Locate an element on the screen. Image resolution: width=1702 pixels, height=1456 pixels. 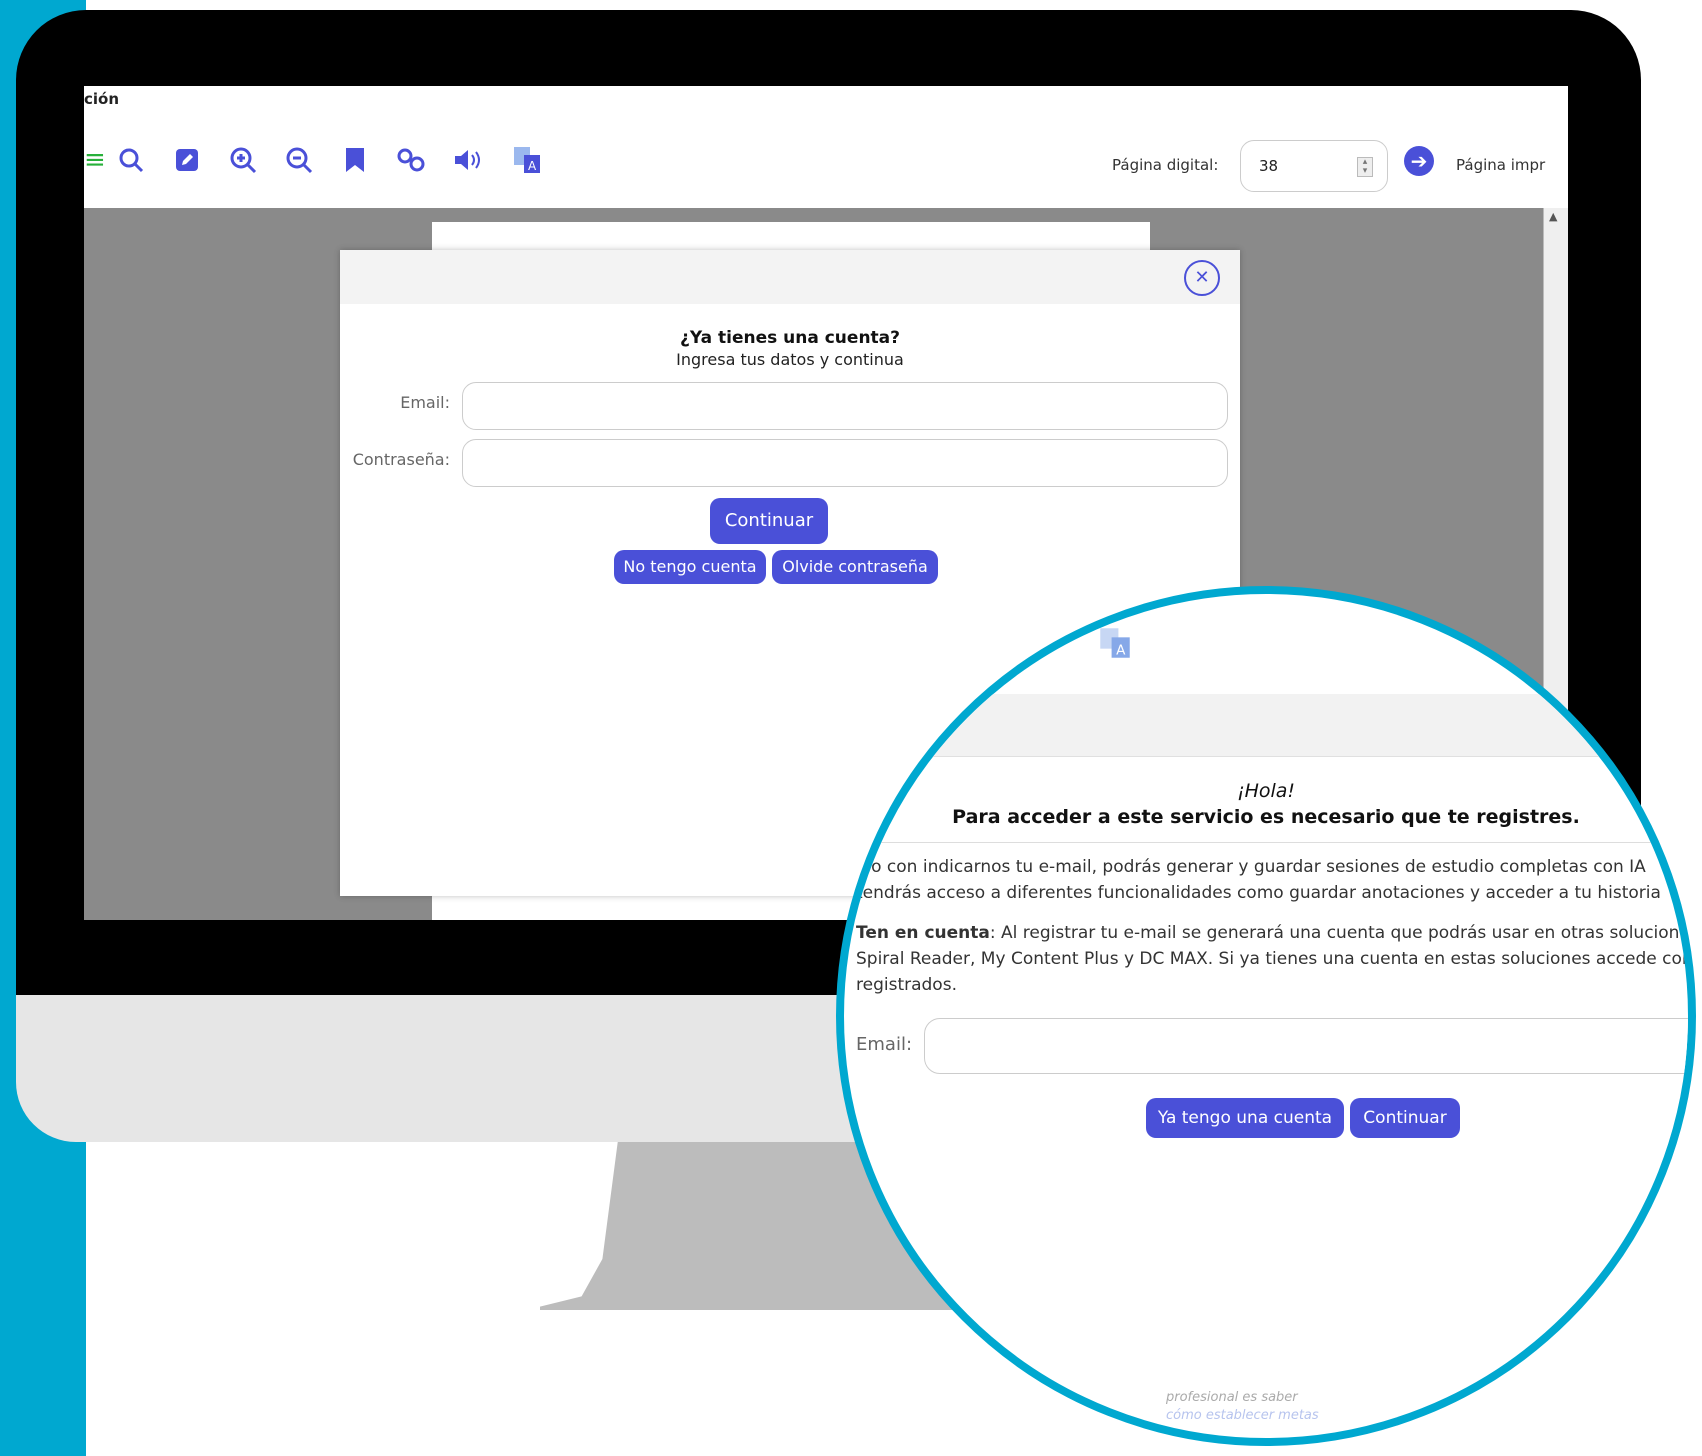
audio-icon is located at coordinates (469, 160).